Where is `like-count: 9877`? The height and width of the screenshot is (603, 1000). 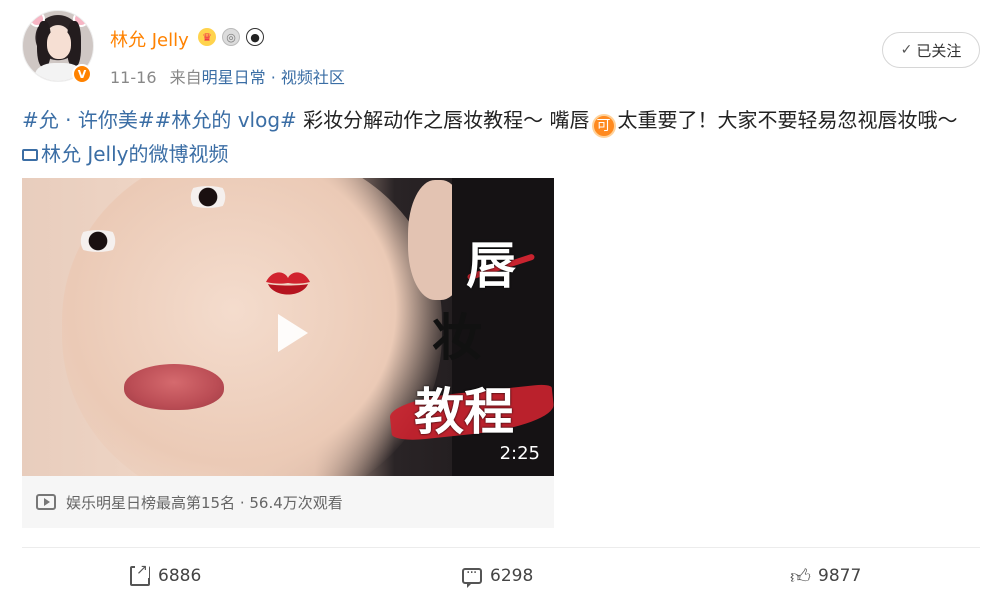 like-count: 9877 is located at coordinates (840, 576).